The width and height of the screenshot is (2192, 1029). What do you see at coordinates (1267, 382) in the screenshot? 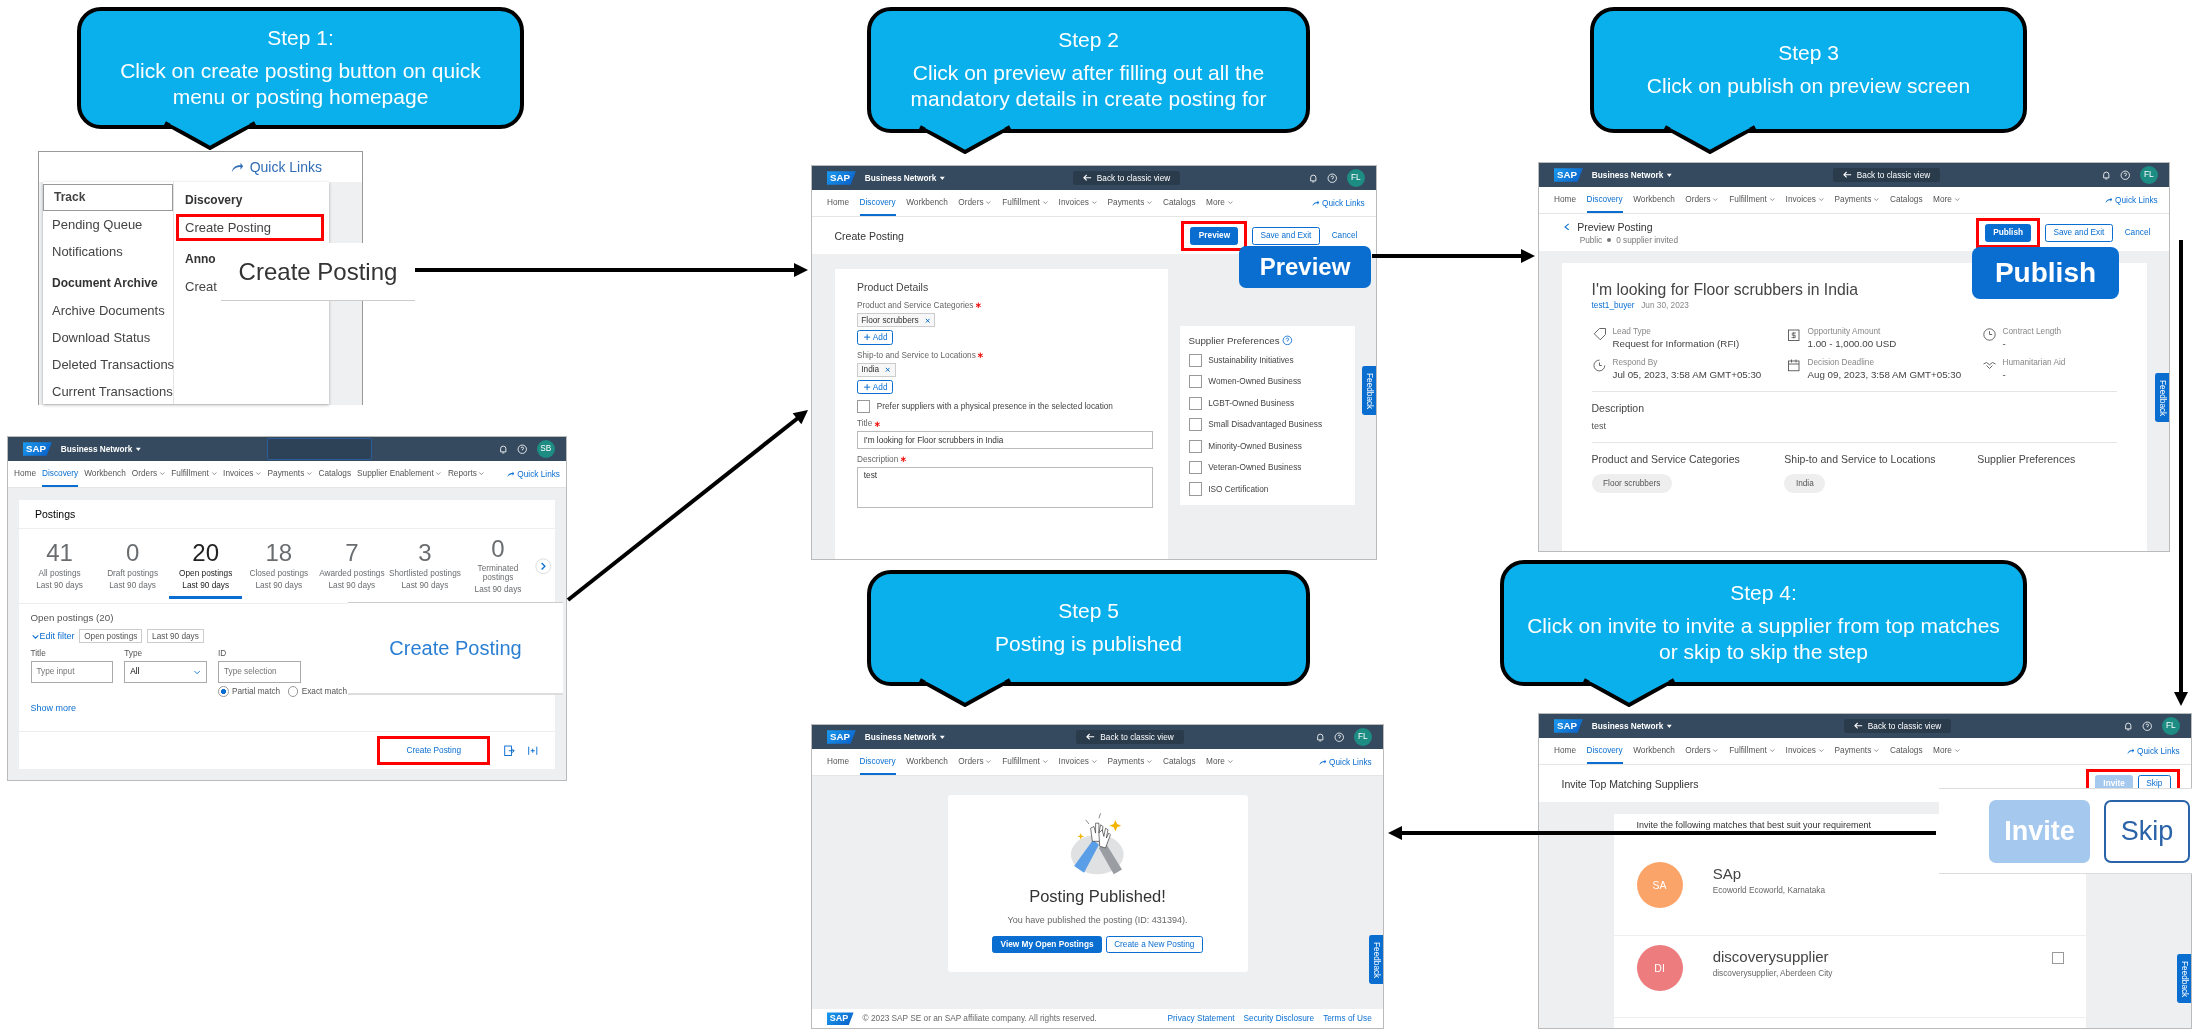
I see `checkbox-option: Women-Owned Business` at bounding box center [1267, 382].